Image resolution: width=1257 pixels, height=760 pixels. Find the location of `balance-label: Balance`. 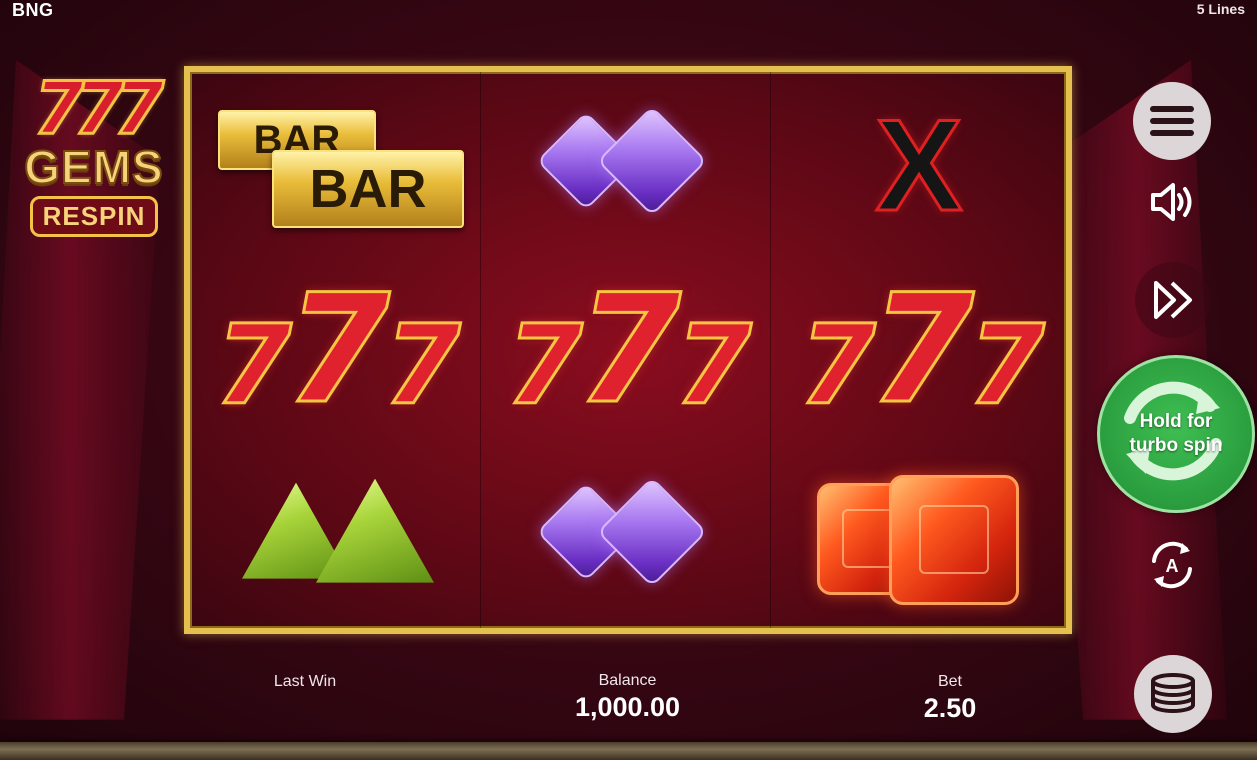

balance-label: Balance is located at coordinates (627, 680).